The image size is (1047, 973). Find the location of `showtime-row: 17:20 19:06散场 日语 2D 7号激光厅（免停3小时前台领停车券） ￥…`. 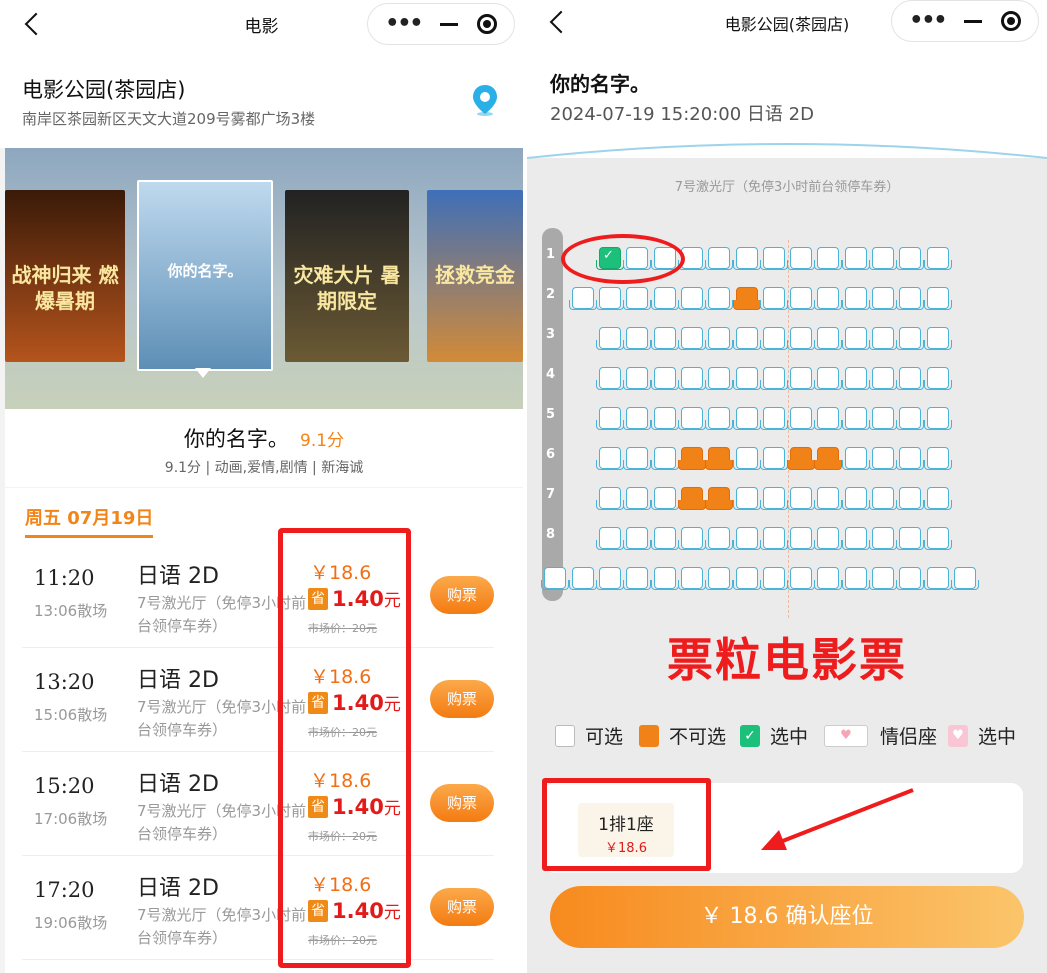

showtime-row: 17:20 19:06散场 日语 2D 7号激光厅（免停3小时前台领停车券） ￥… is located at coordinates (258, 908).